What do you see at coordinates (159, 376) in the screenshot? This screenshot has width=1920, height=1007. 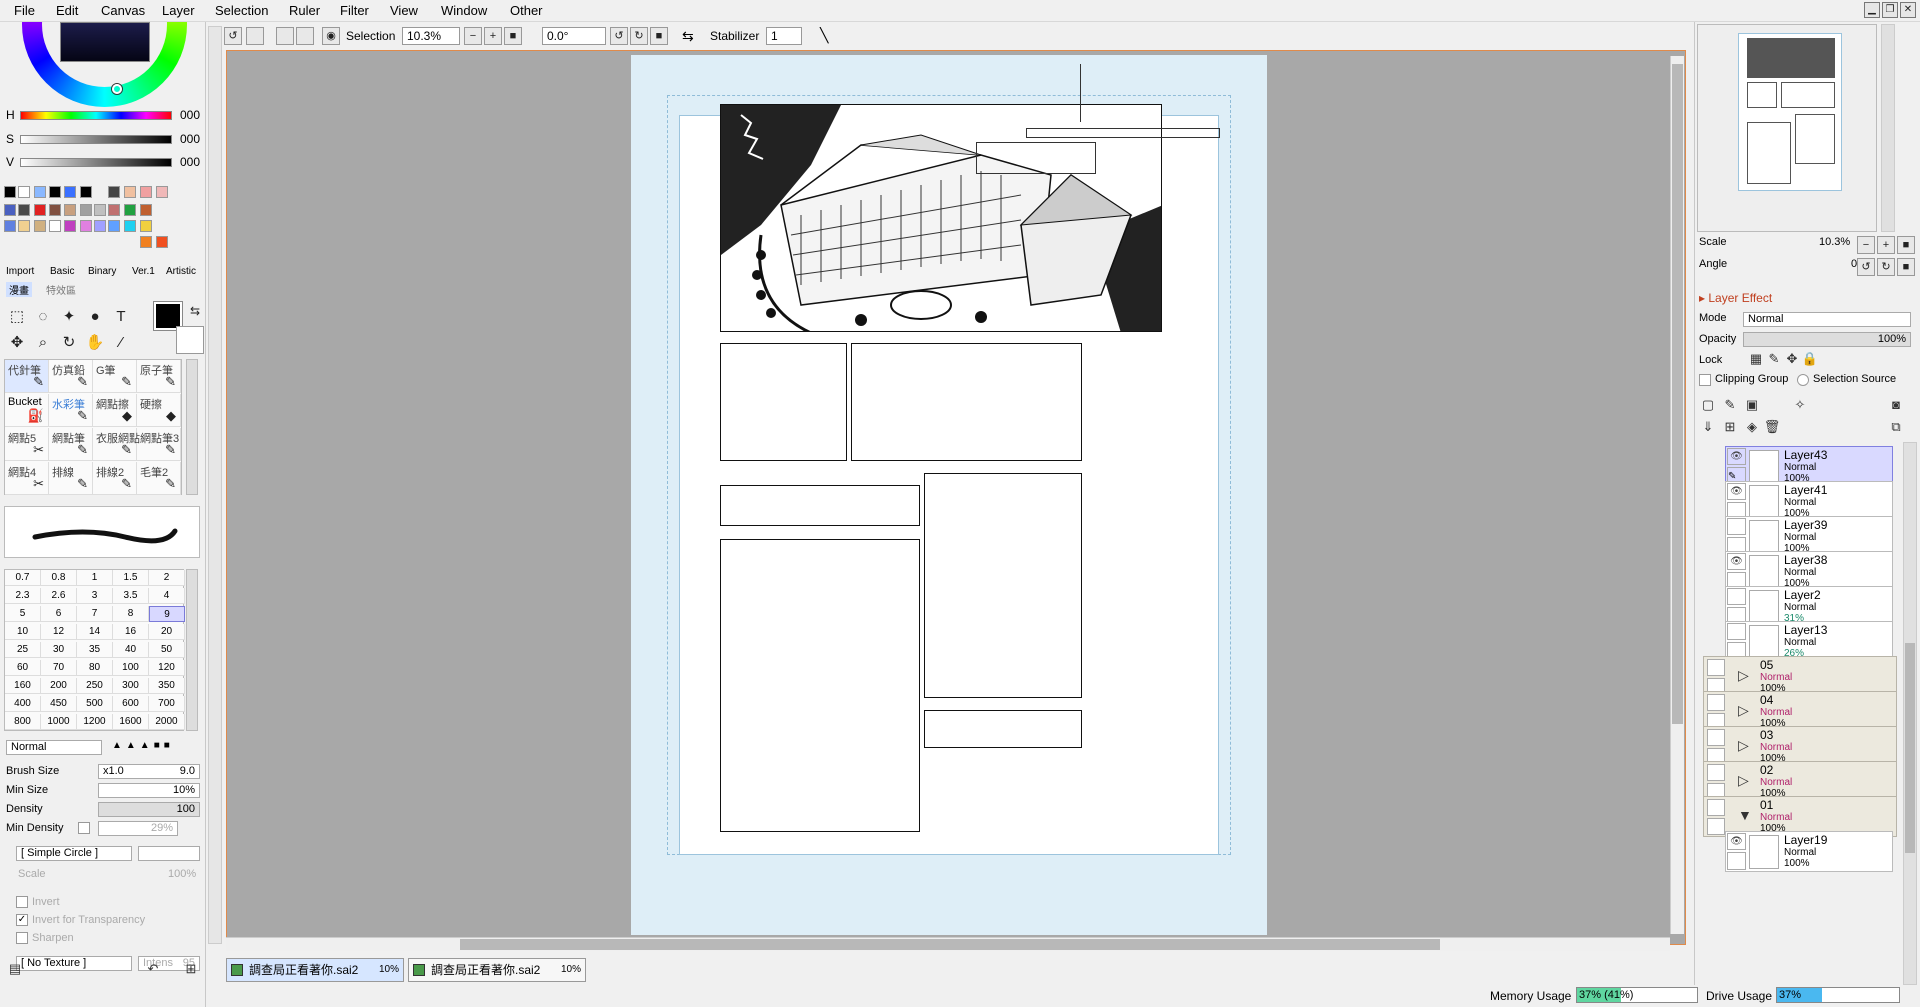 I see `brush-slot: 原子筆 ✎` at bounding box center [159, 376].